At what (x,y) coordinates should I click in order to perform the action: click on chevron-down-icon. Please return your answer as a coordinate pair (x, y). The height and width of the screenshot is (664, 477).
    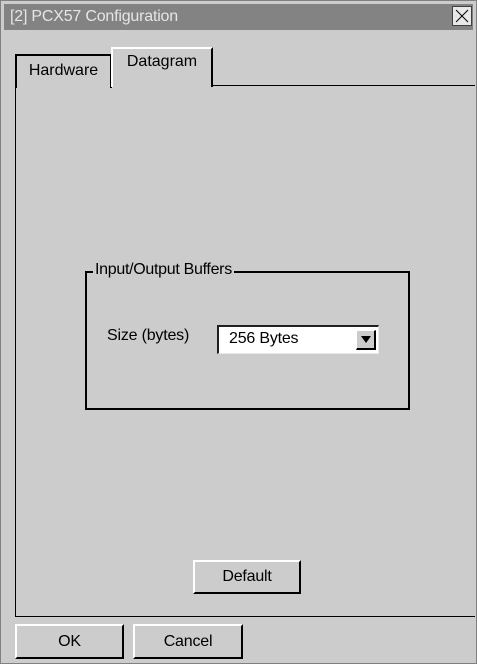
    Looking at the image, I should click on (366, 339).